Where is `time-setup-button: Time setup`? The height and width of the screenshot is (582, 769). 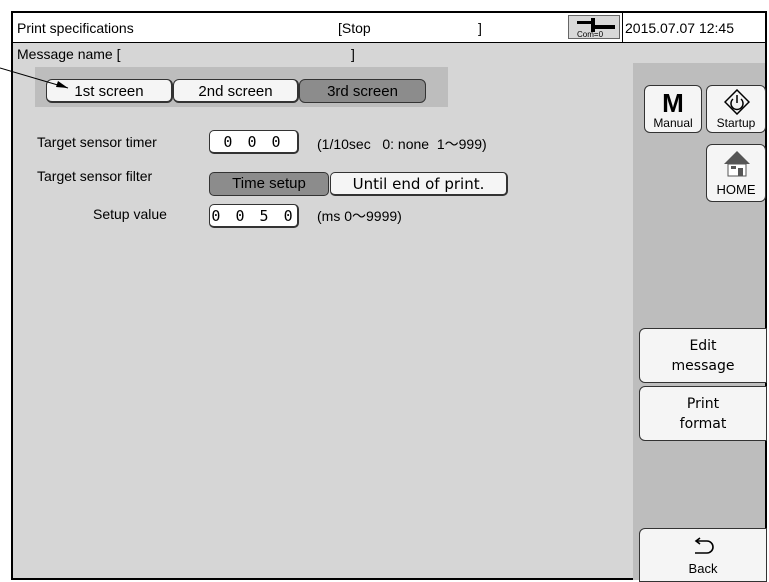 time-setup-button: Time setup is located at coordinates (269, 184).